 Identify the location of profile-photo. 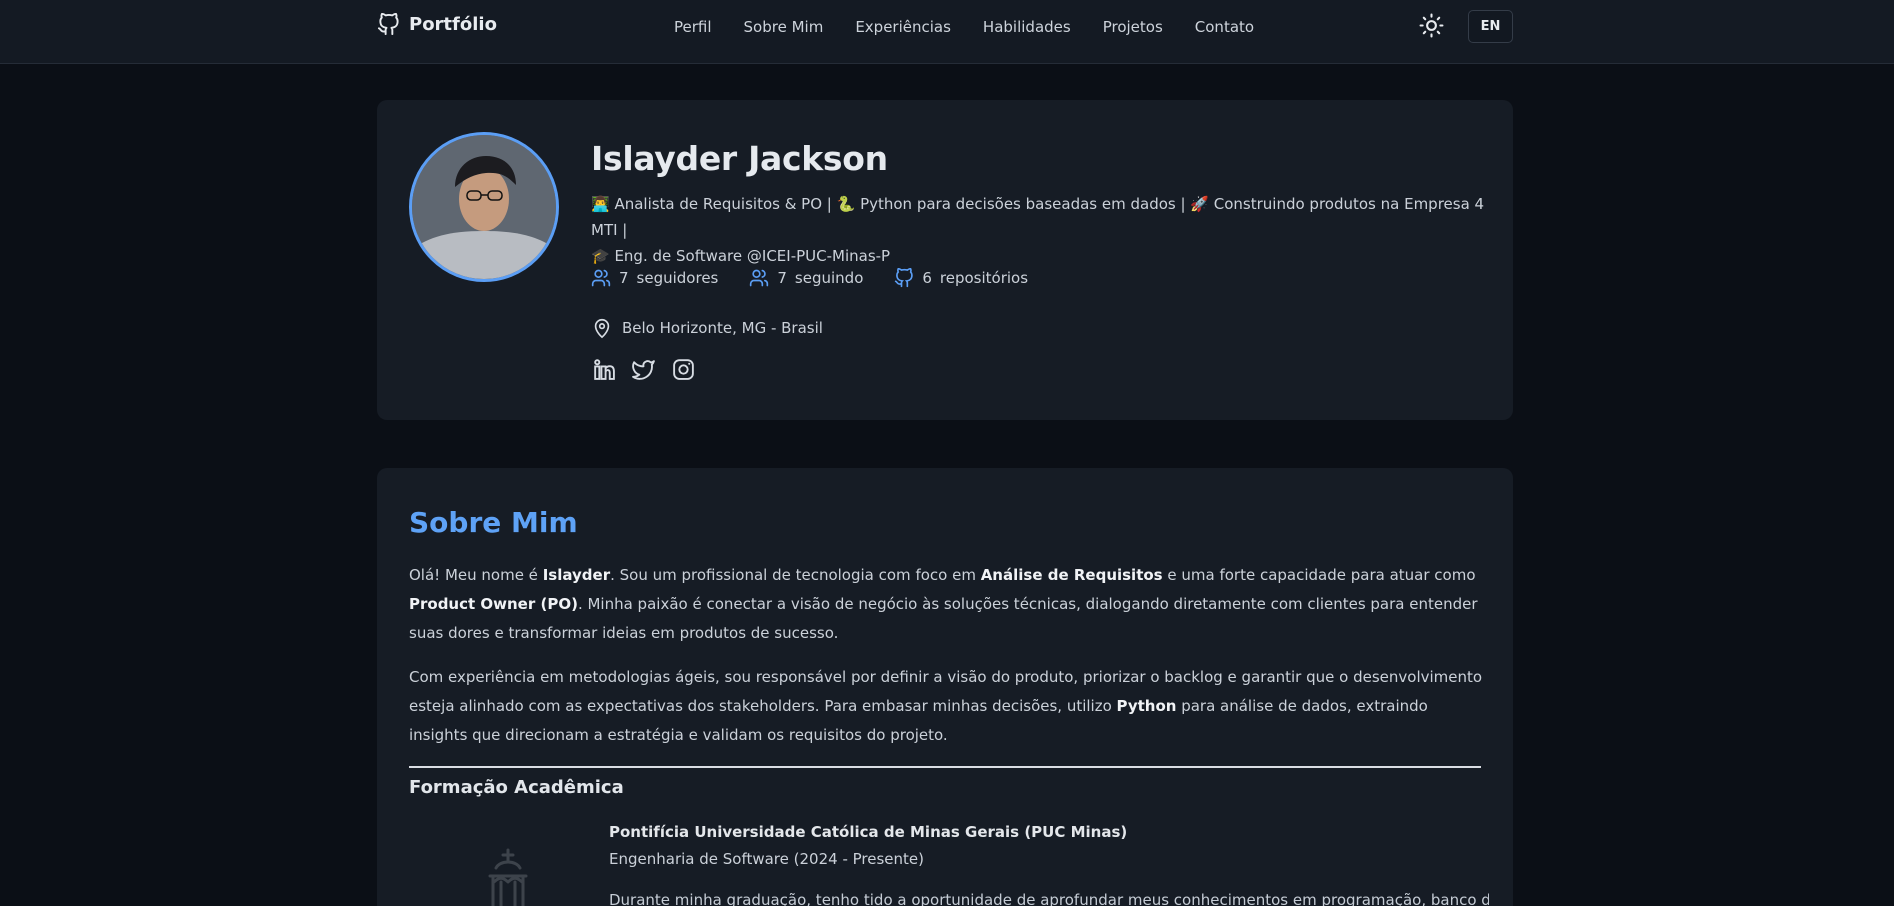
(484, 207).